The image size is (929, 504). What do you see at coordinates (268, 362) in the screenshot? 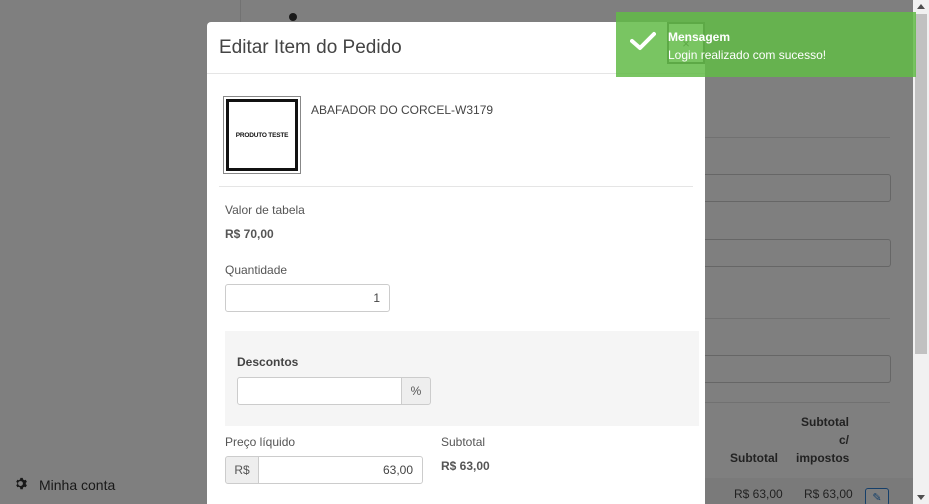
I see `discounts-label: Descontos` at bounding box center [268, 362].